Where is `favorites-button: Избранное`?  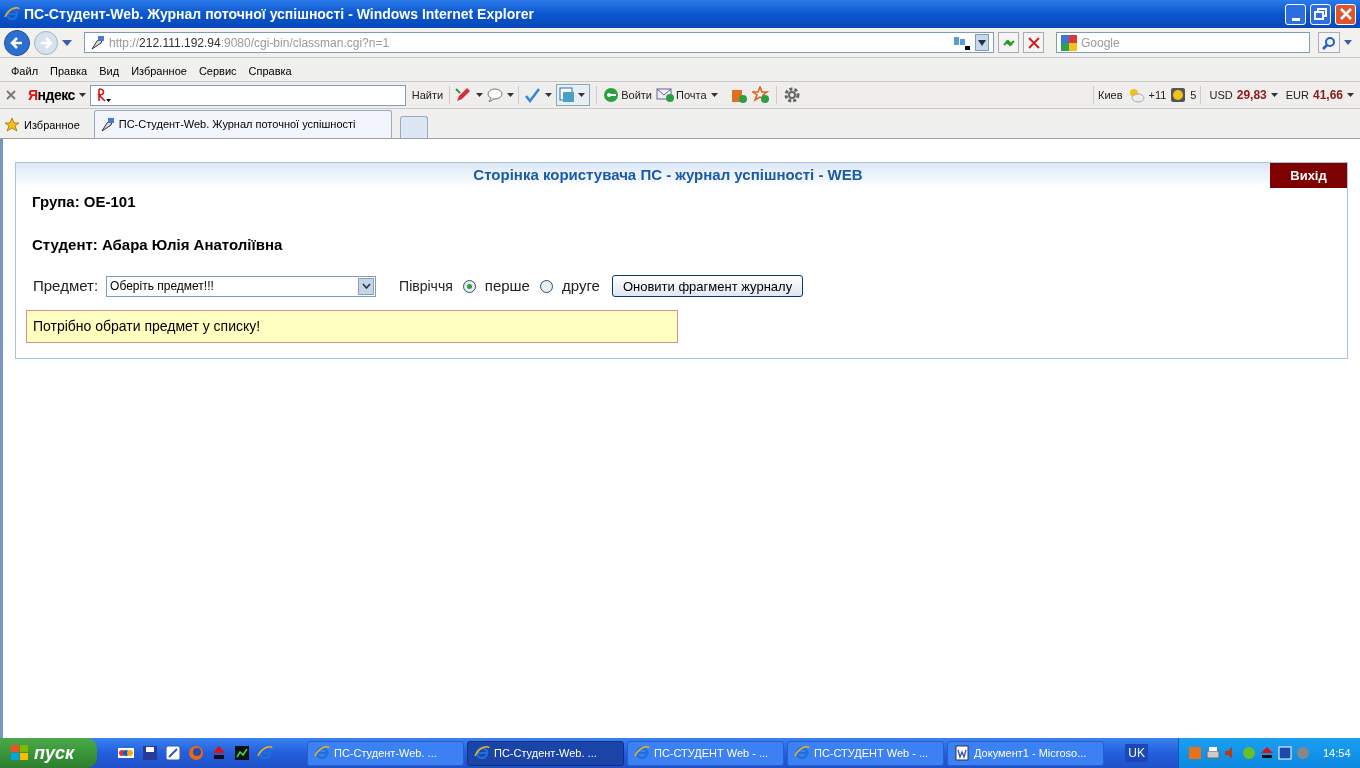 favorites-button: Избранное is located at coordinates (42, 125).